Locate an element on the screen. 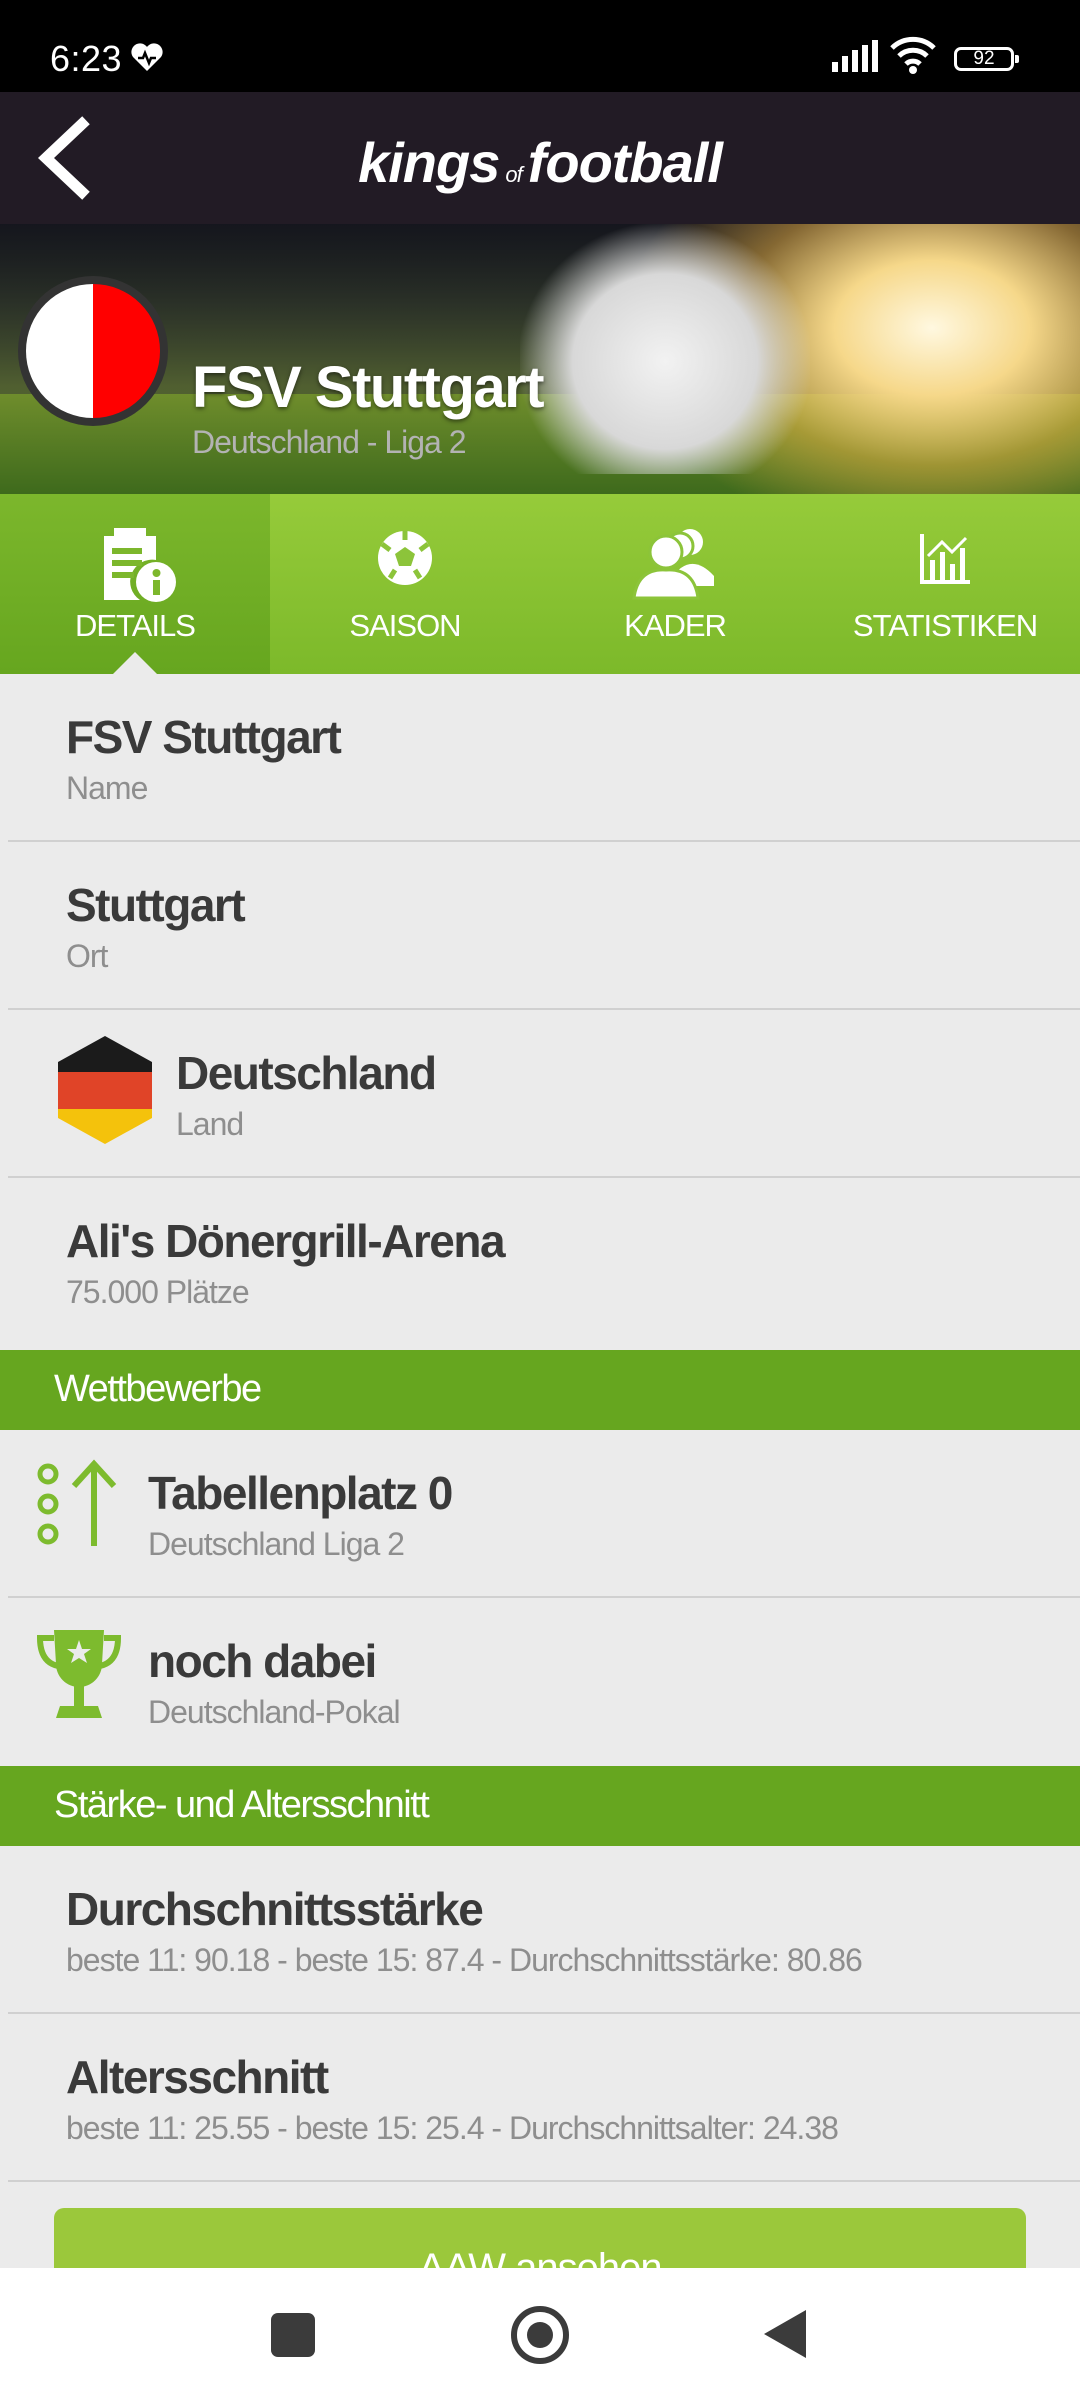  detail-subtitle: 75.000 Plätze is located at coordinates (158, 1292).